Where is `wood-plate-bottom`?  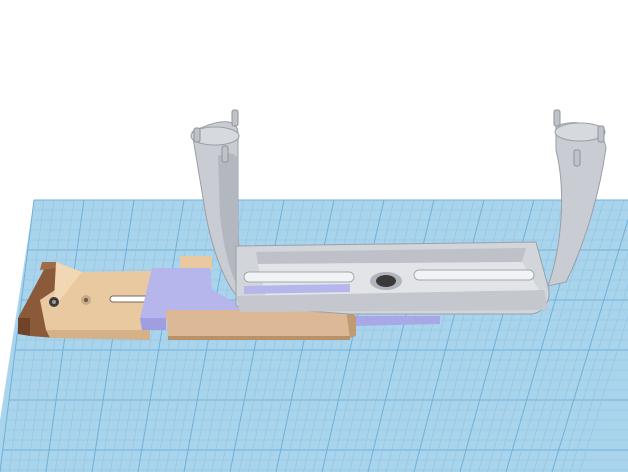 wood-plate-bottom is located at coordinates (259, 338).